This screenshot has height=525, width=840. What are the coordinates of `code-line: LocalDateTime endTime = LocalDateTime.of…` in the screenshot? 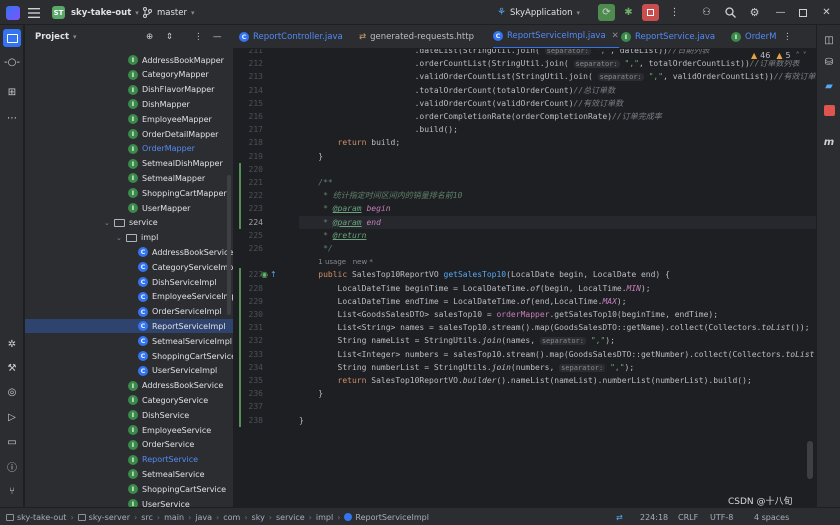 It's located at (463, 301).